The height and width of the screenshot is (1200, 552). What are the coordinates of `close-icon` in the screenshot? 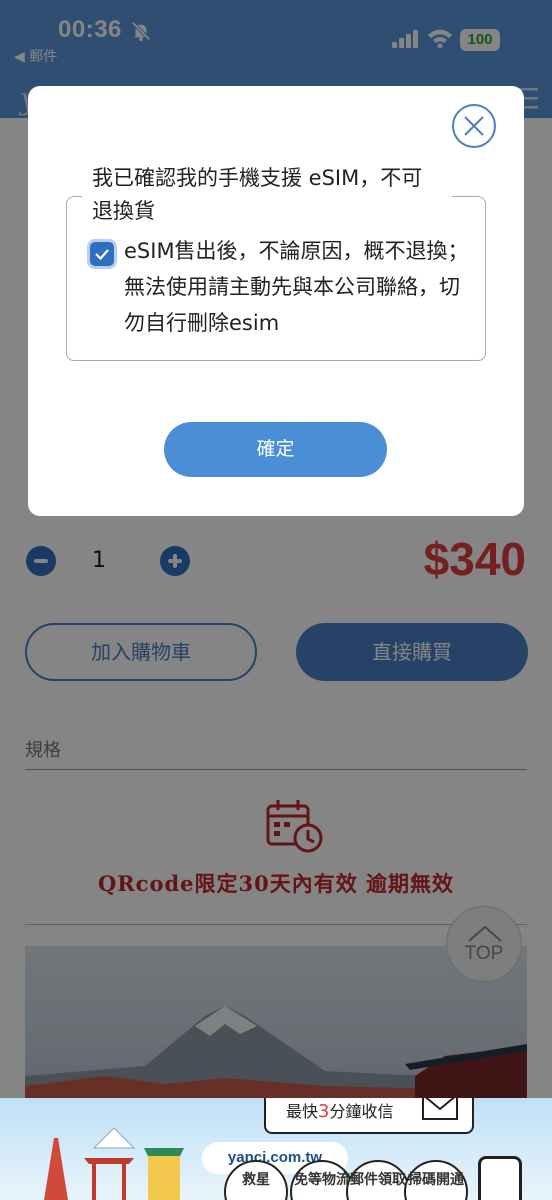 It's located at (474, 126).